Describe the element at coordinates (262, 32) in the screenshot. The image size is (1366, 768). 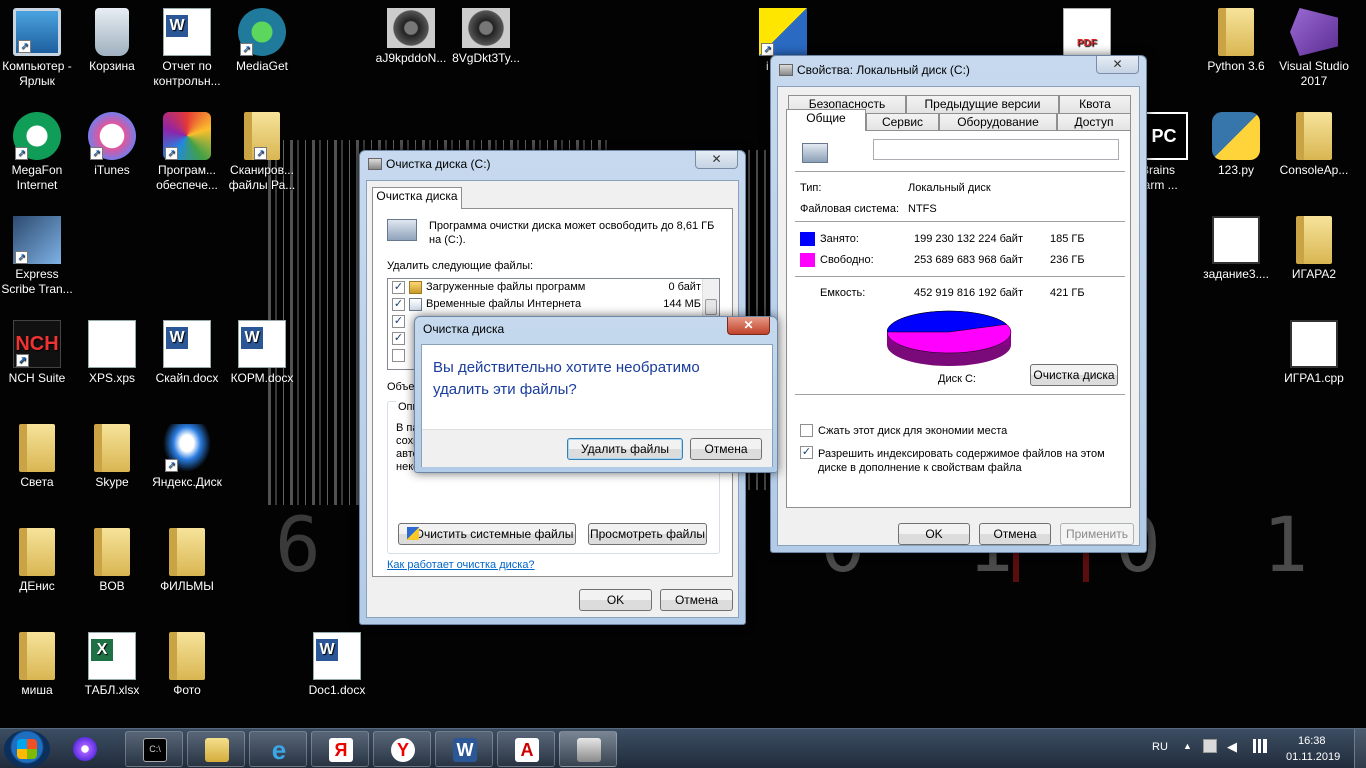
I see `mediaget-icon: ➚` at that location.